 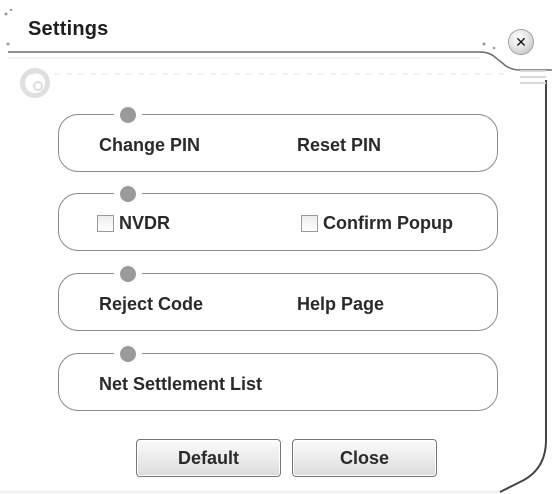 What do you see at coordinates (278, 139) in the screenshot?
I see `pin-group: Change PIN Reset PIN` at bounding box center [278, 139].